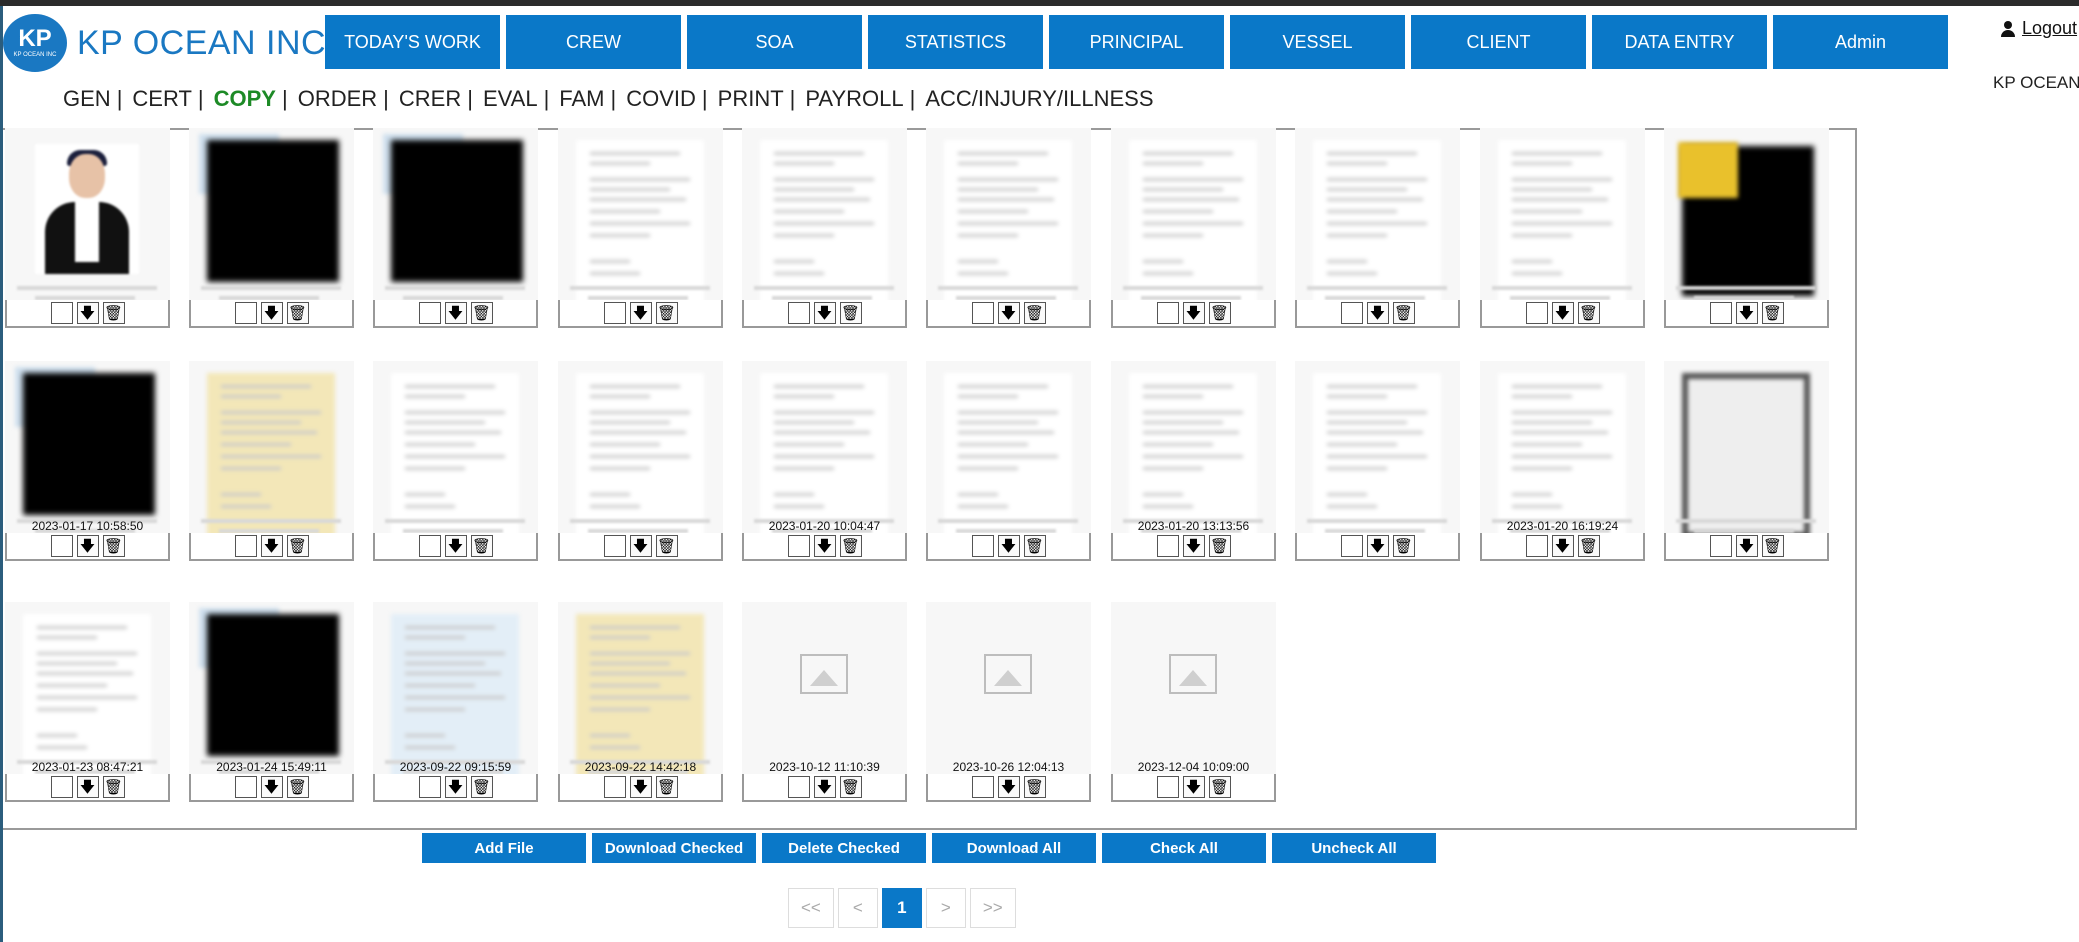 This screenshot has width=2079, height=942. I want to click on nav-data-entry: DATA ENTRY, so click(1679, 42).